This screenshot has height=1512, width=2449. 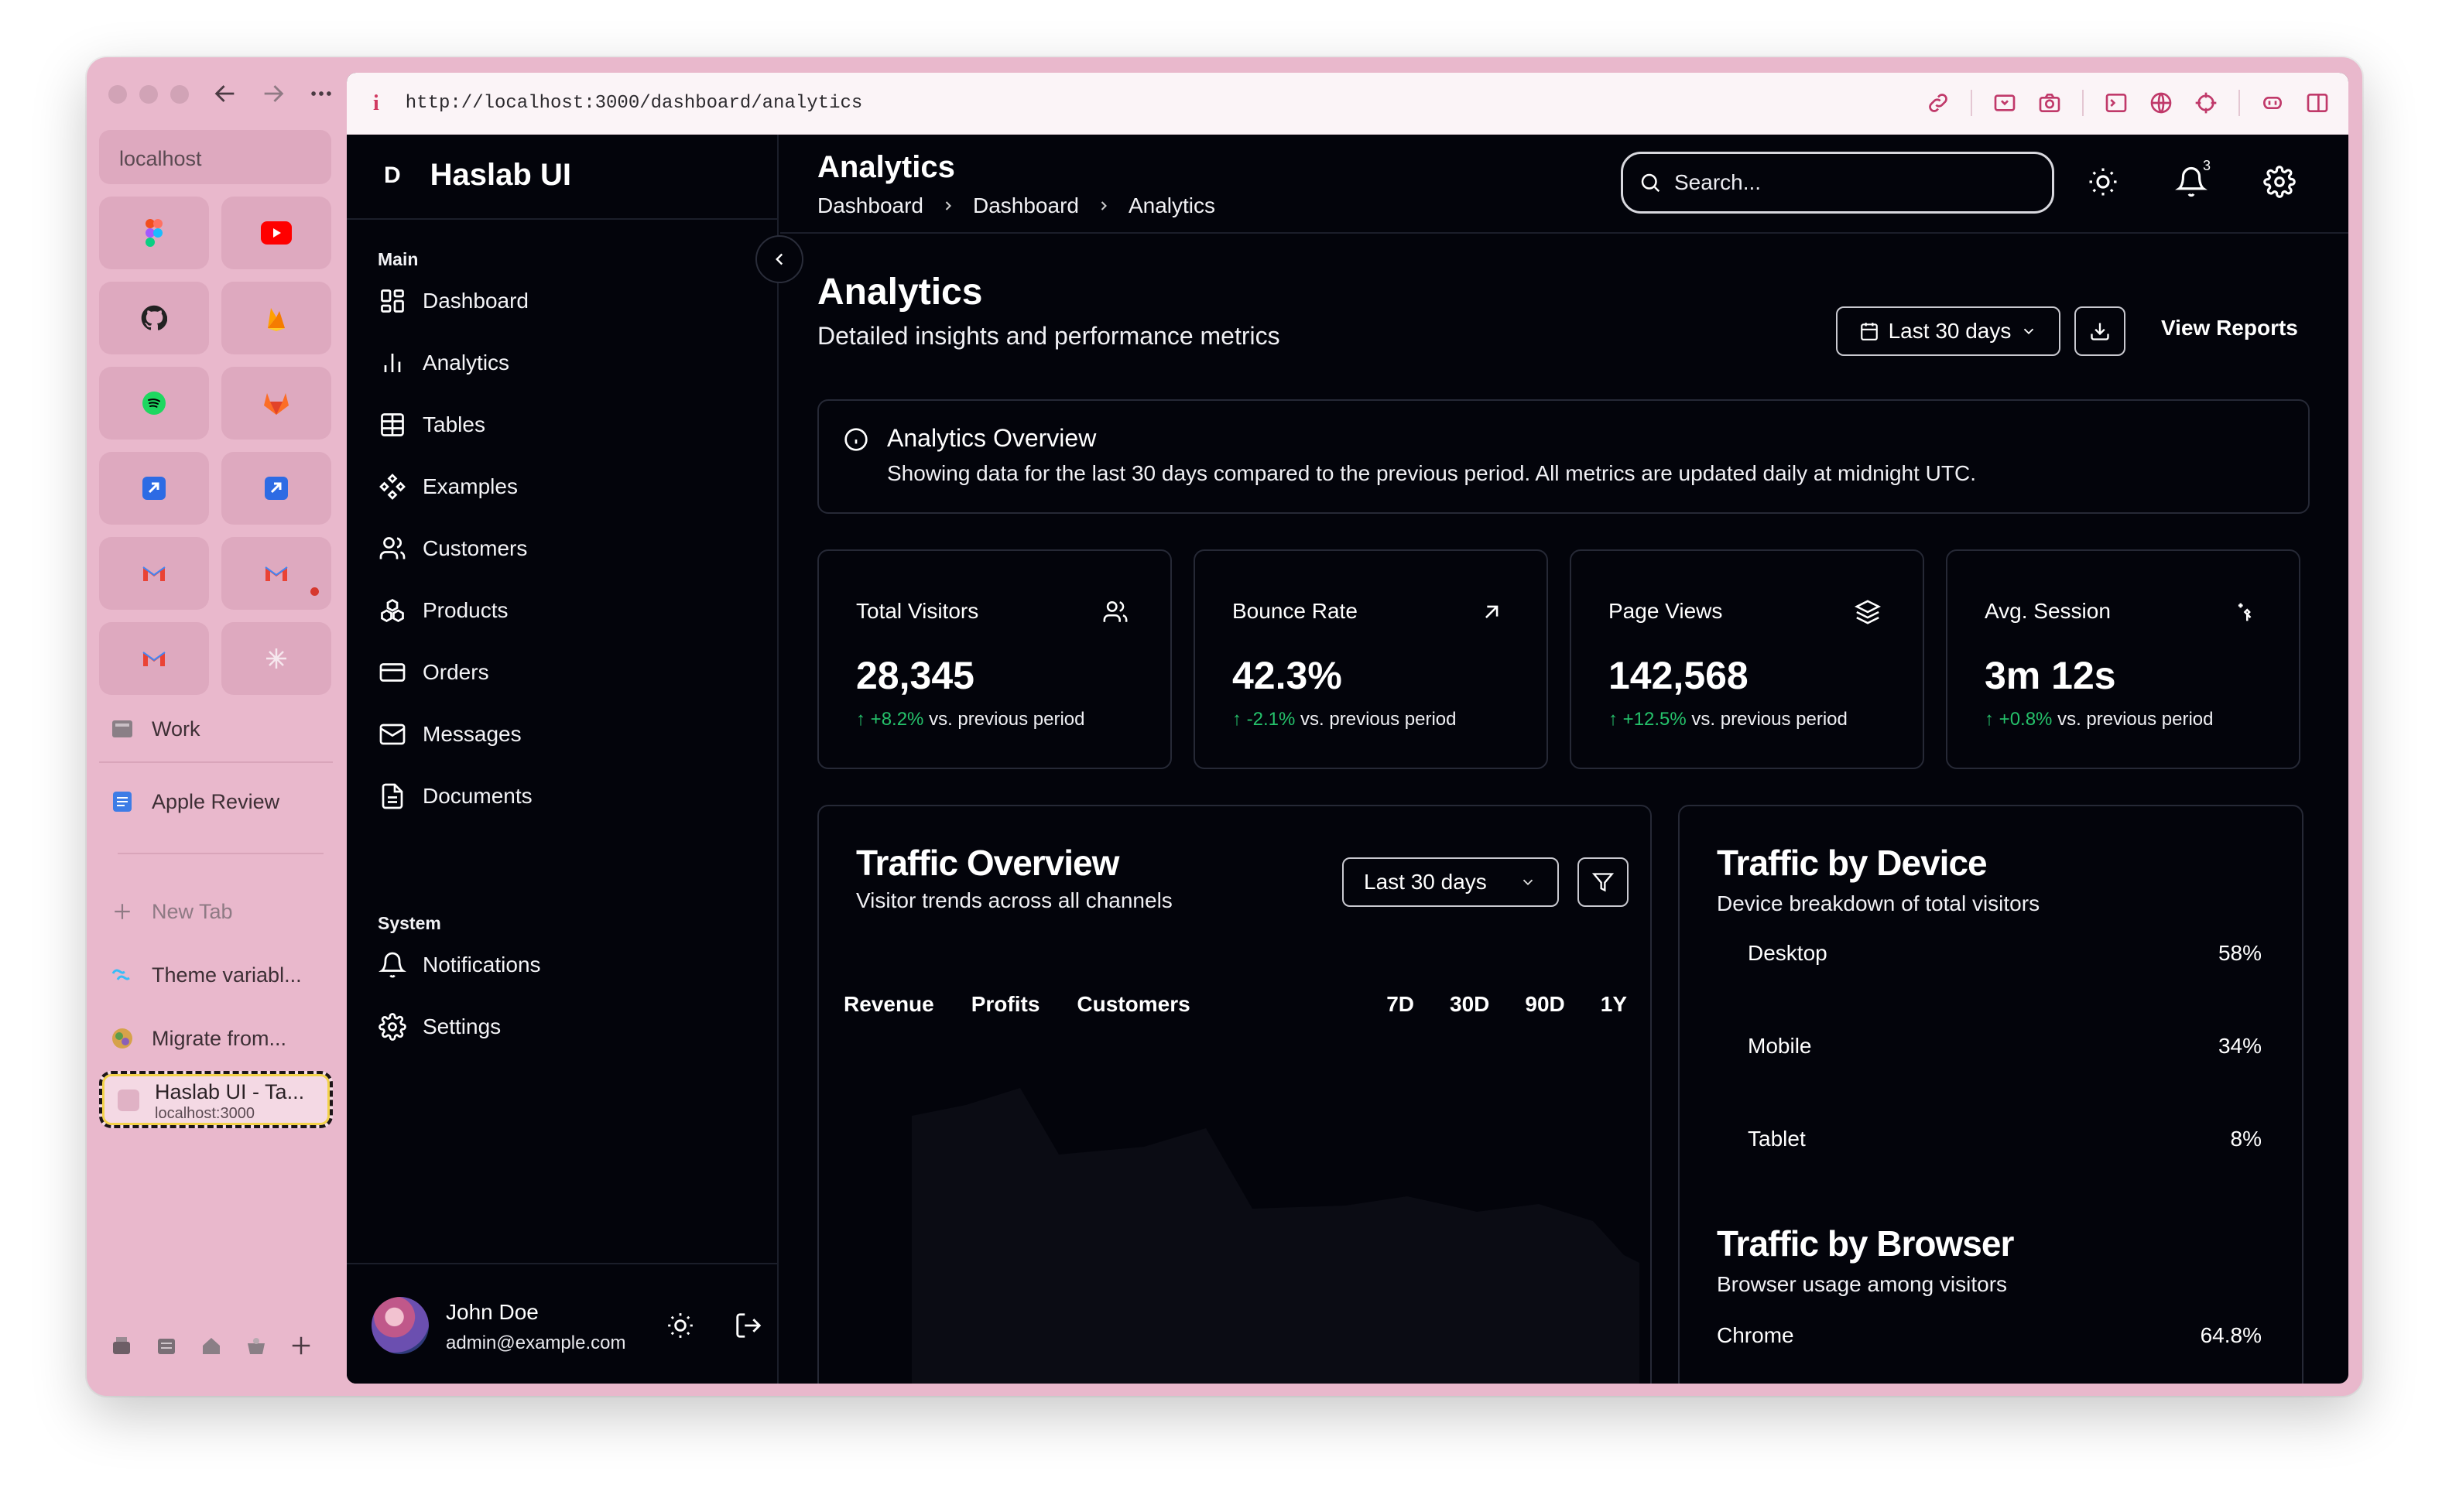 I want to click on mail-icon, so click(x=392, y=734).